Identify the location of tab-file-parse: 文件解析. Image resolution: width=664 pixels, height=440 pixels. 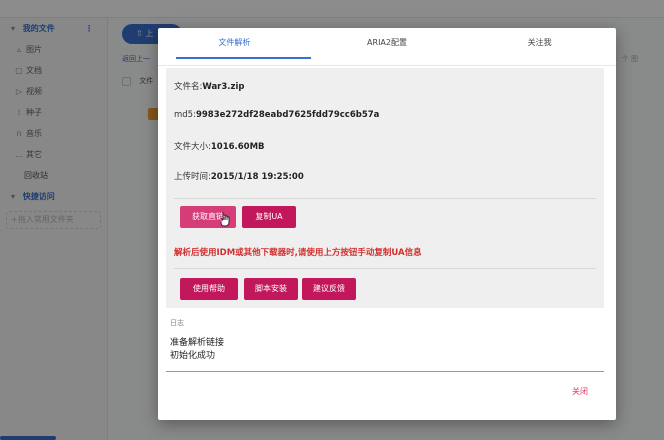
(234, 46).